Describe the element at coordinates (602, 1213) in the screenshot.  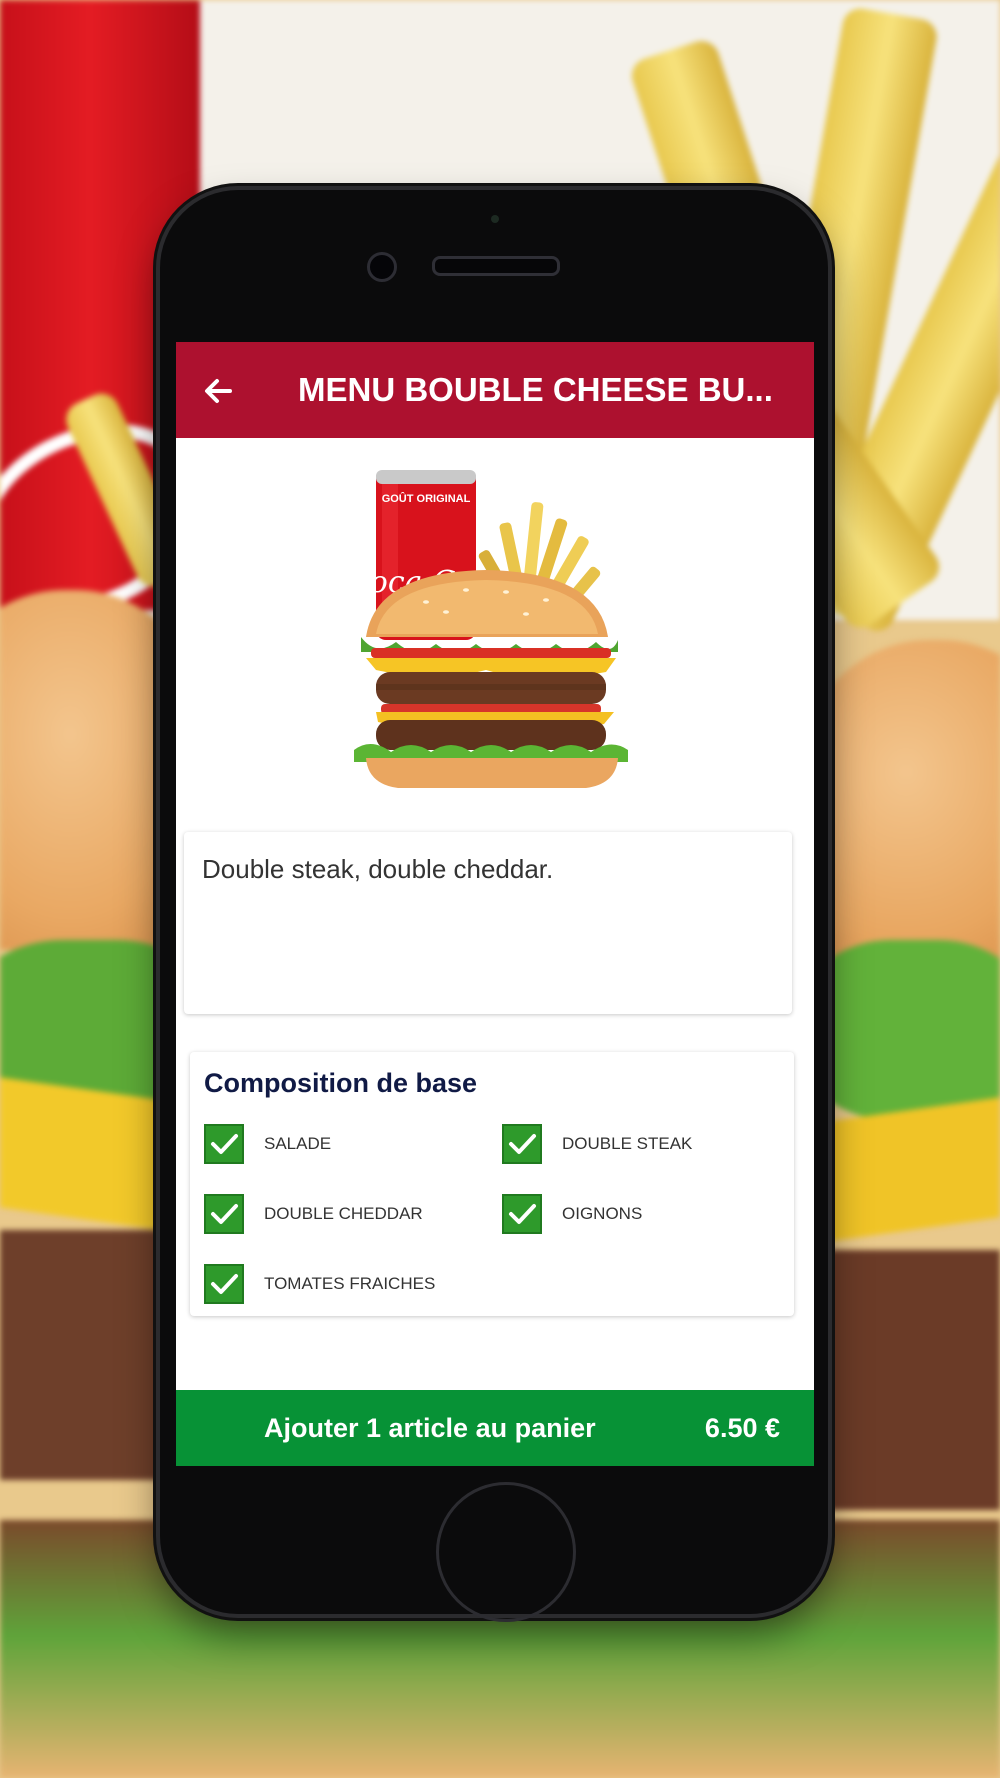
I see `ingredient-label: OIGNONS` at that location.